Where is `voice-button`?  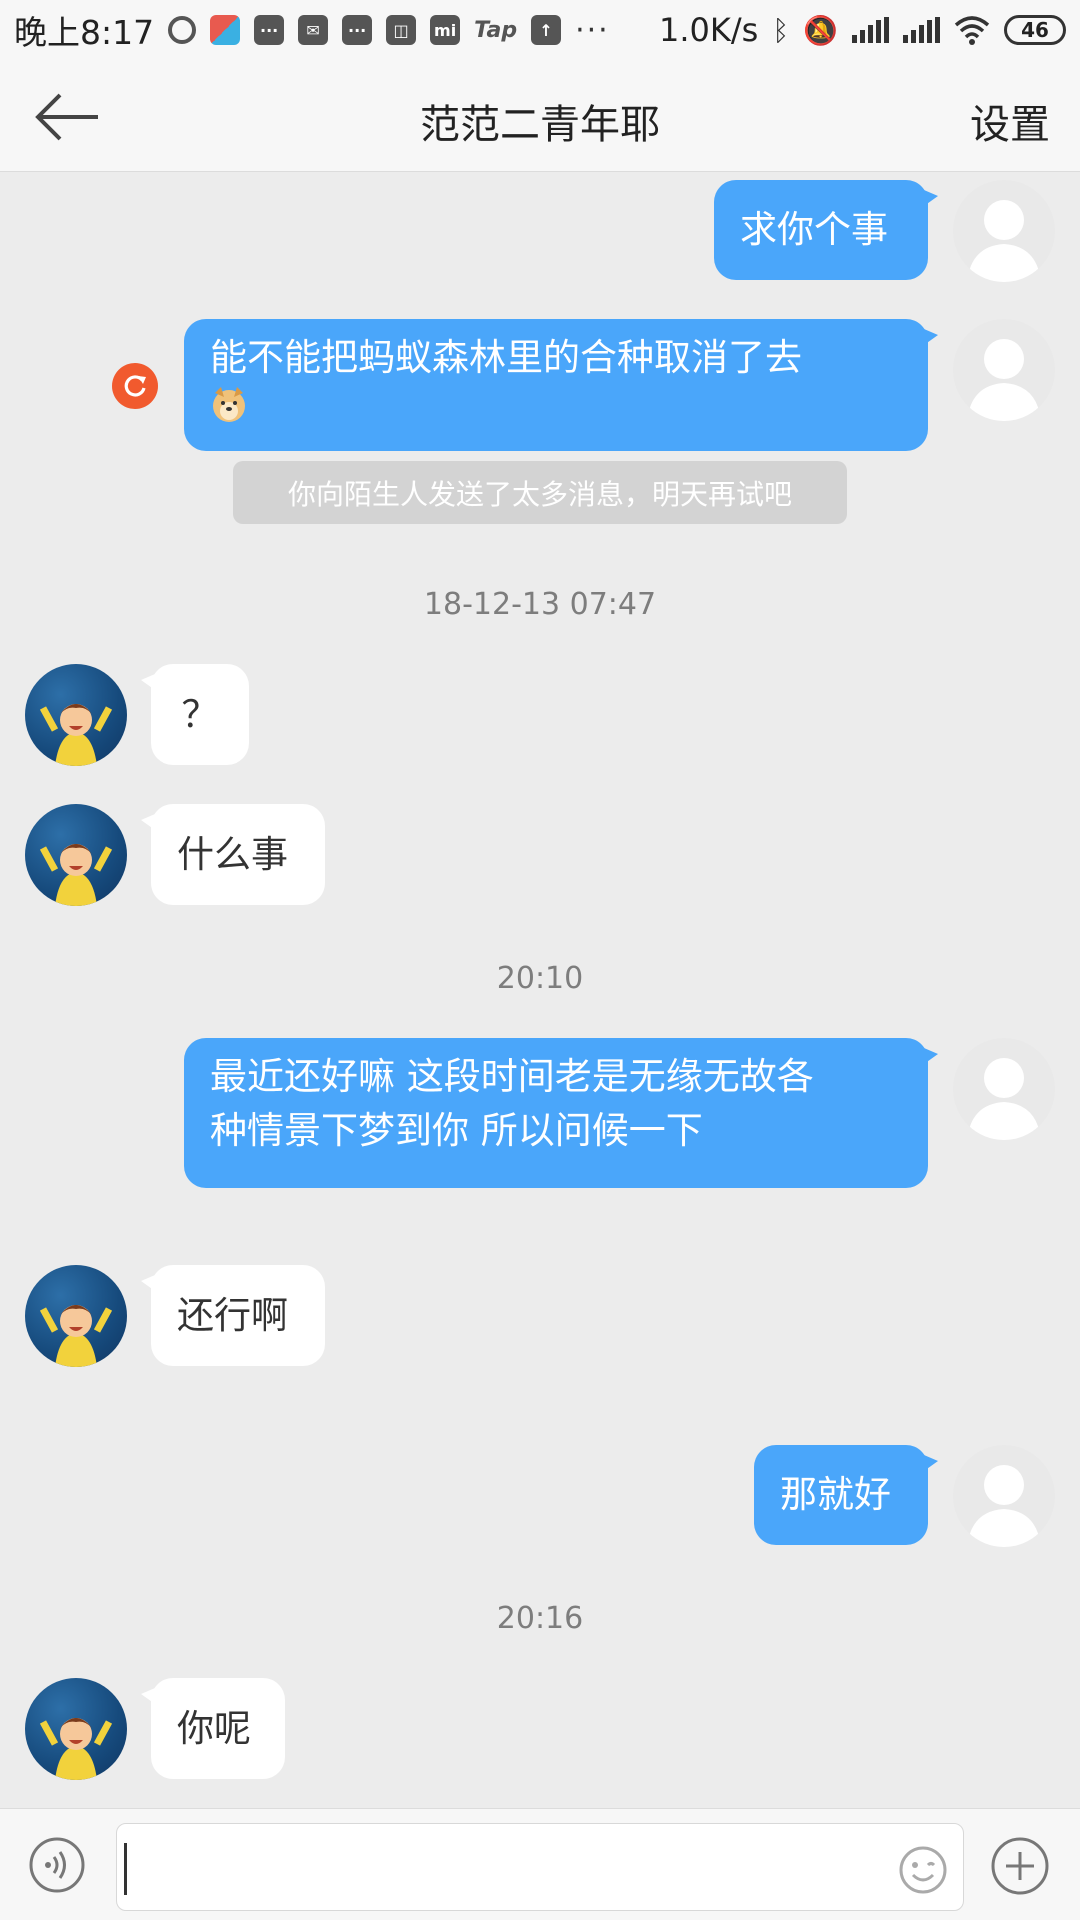
voice-button is located at coordinates (57, 1865).